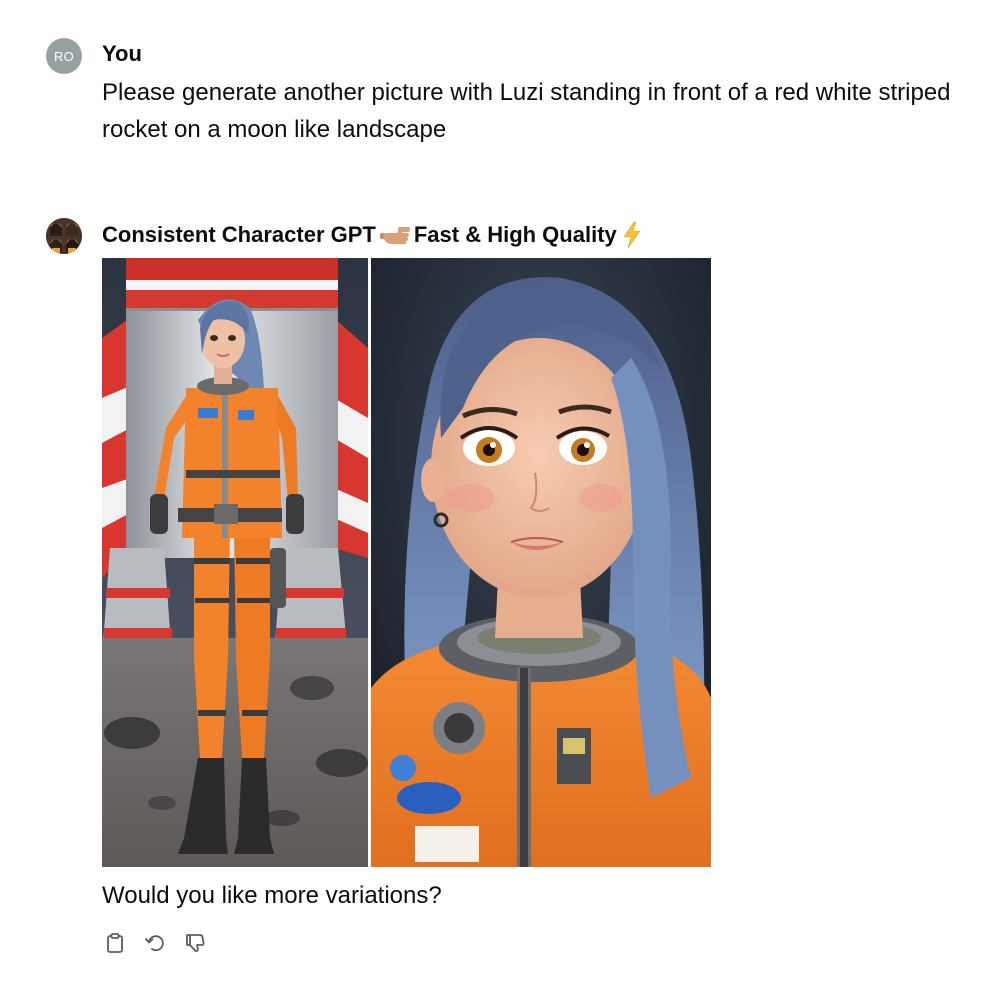 The image size is (1000, 986). I want to click on refresh-icon, so click(154, 943).